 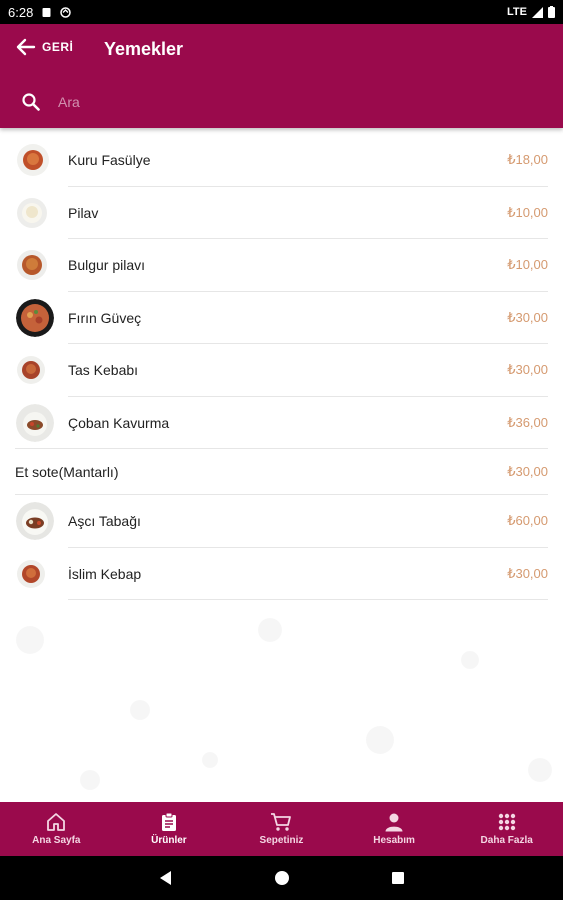 I want to click on item-name: Bulgur pilavı, so click(x=107, y=265).